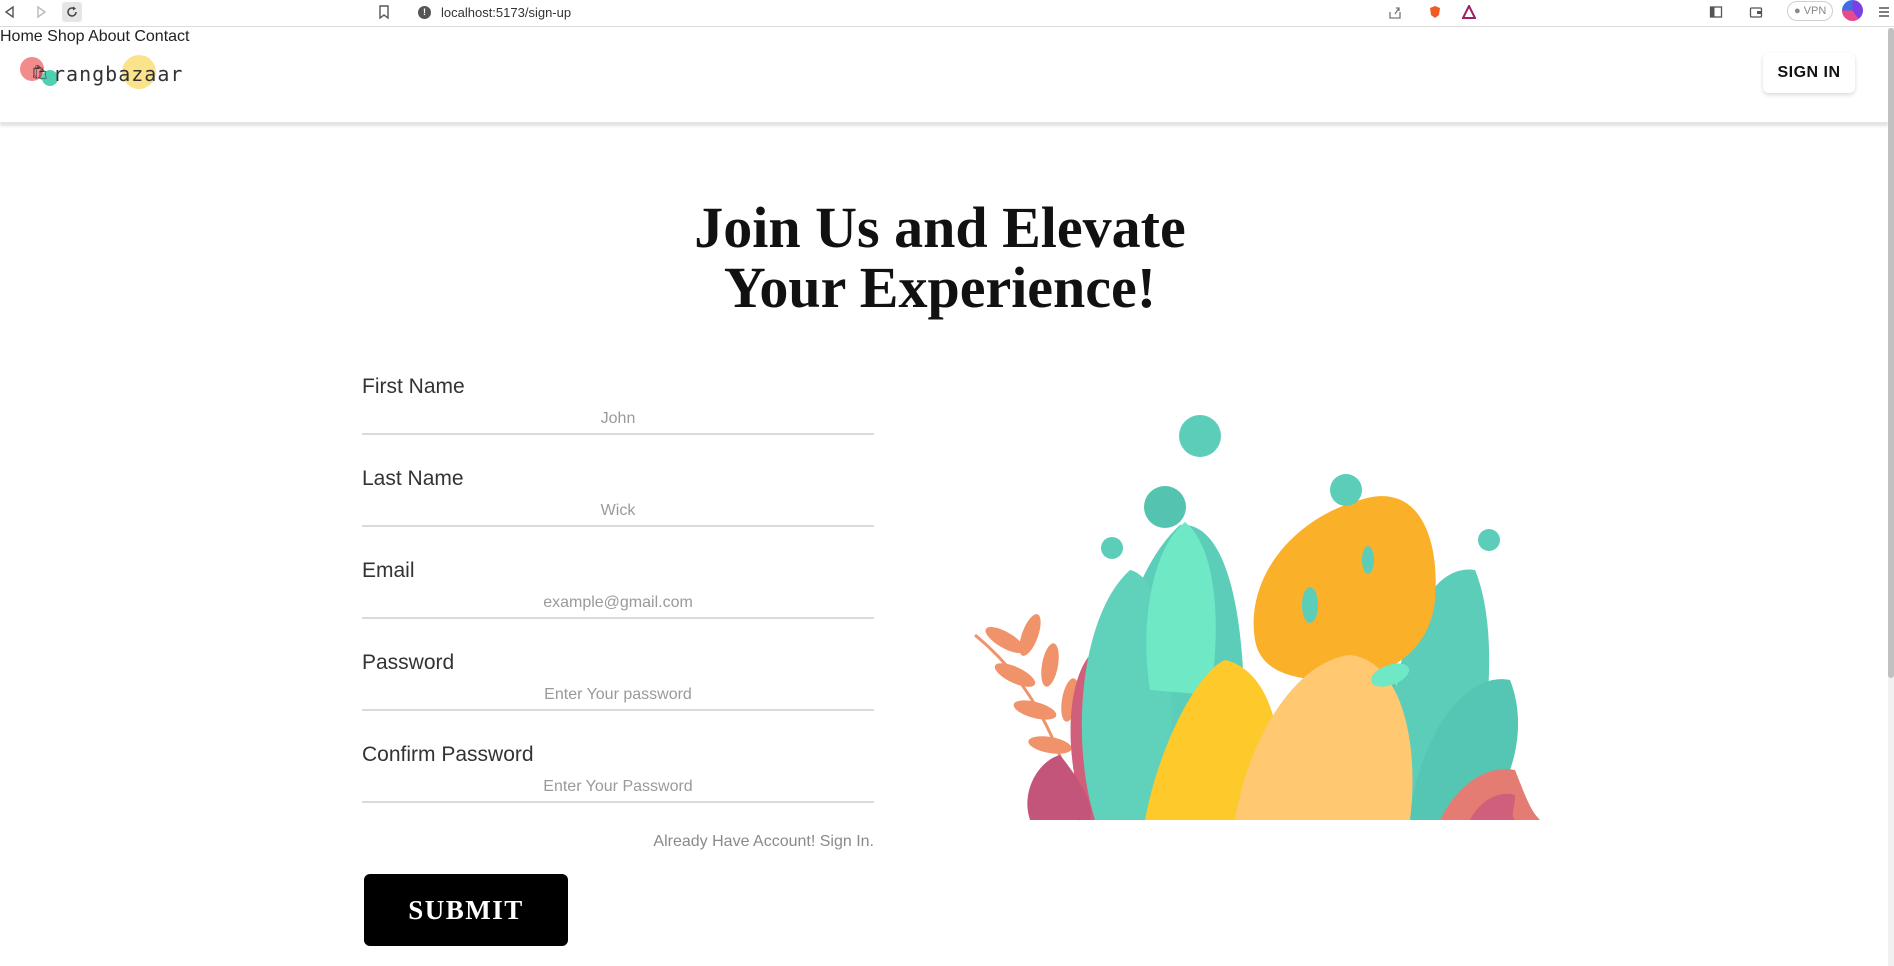 This screenshot has width=1894, height=966. I want to click on wallet-icon, so click(1756, 12).